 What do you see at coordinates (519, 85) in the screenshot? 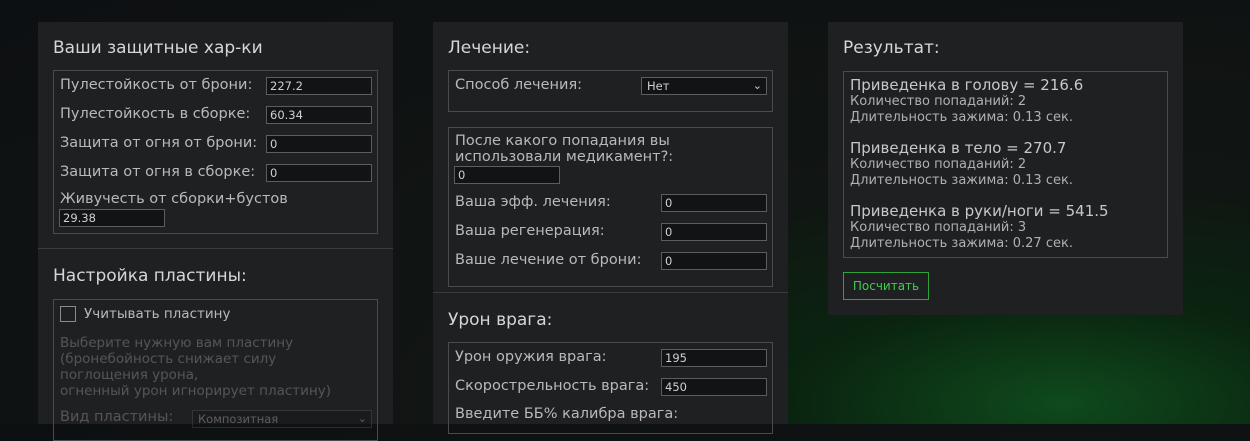
I see `healing-method-label: Способ лечения:` at bounding box center [519, 85].